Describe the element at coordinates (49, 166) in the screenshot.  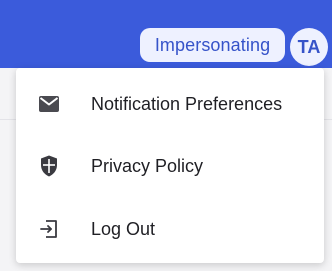
I see `shield-icon` at that location.